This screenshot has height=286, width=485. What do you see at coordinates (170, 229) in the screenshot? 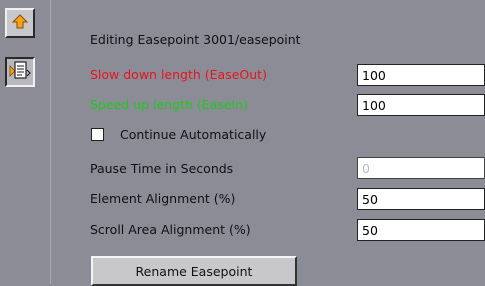
I see `scroll-alignment-label: Scroll Area Alignment (%)` at bounding box center [170, 229].